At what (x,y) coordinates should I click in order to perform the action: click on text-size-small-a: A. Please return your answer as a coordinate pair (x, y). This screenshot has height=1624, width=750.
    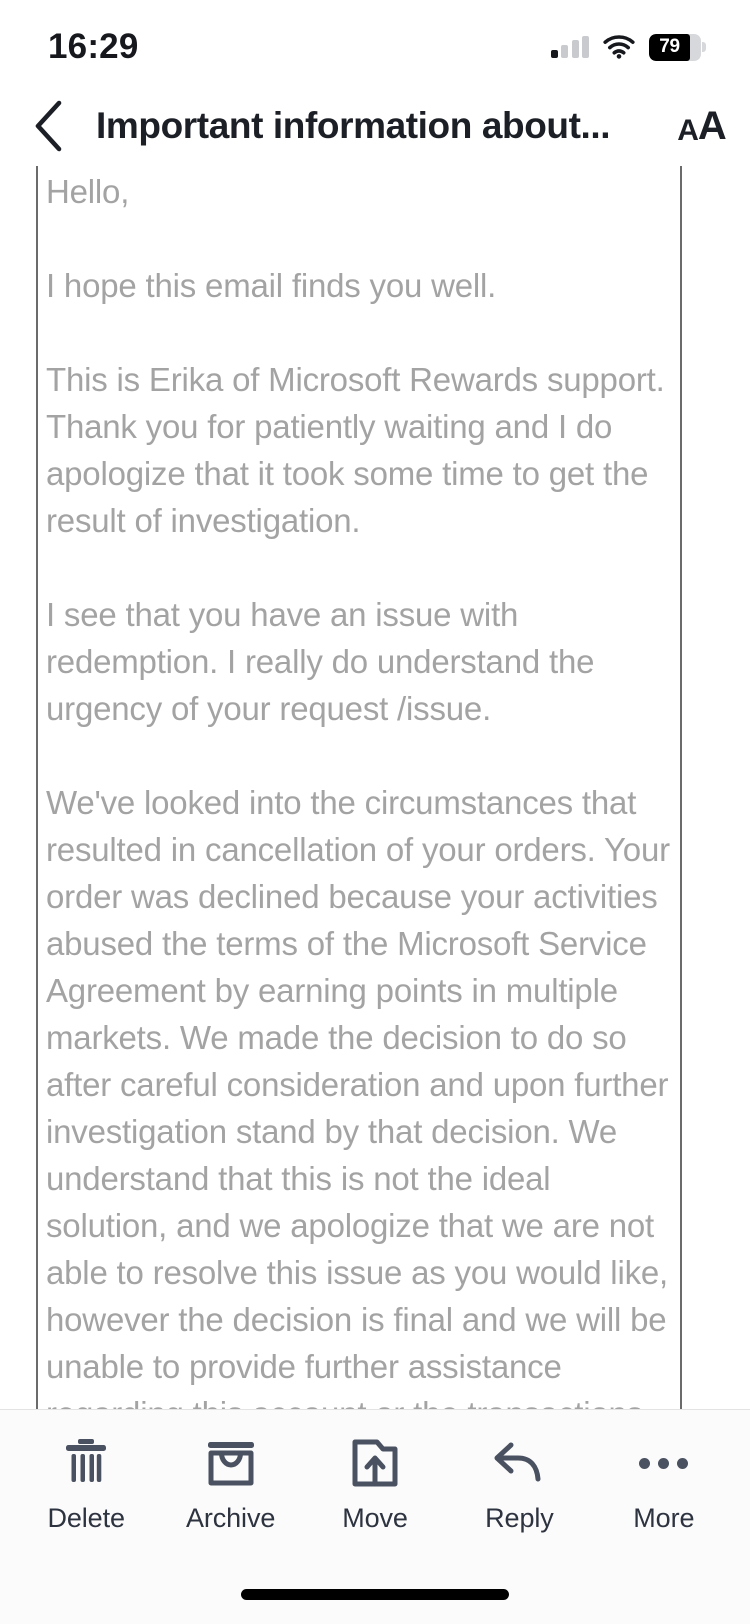
    Looking at the image, I should click on (688, 130).